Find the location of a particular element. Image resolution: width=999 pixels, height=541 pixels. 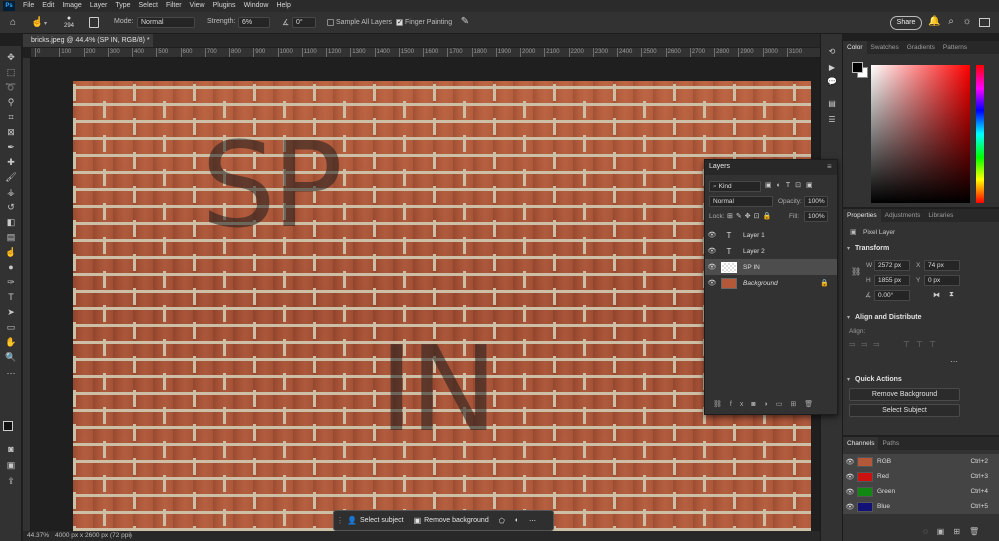

bell-icon: 🔔 is located at coordinates (934, 22).